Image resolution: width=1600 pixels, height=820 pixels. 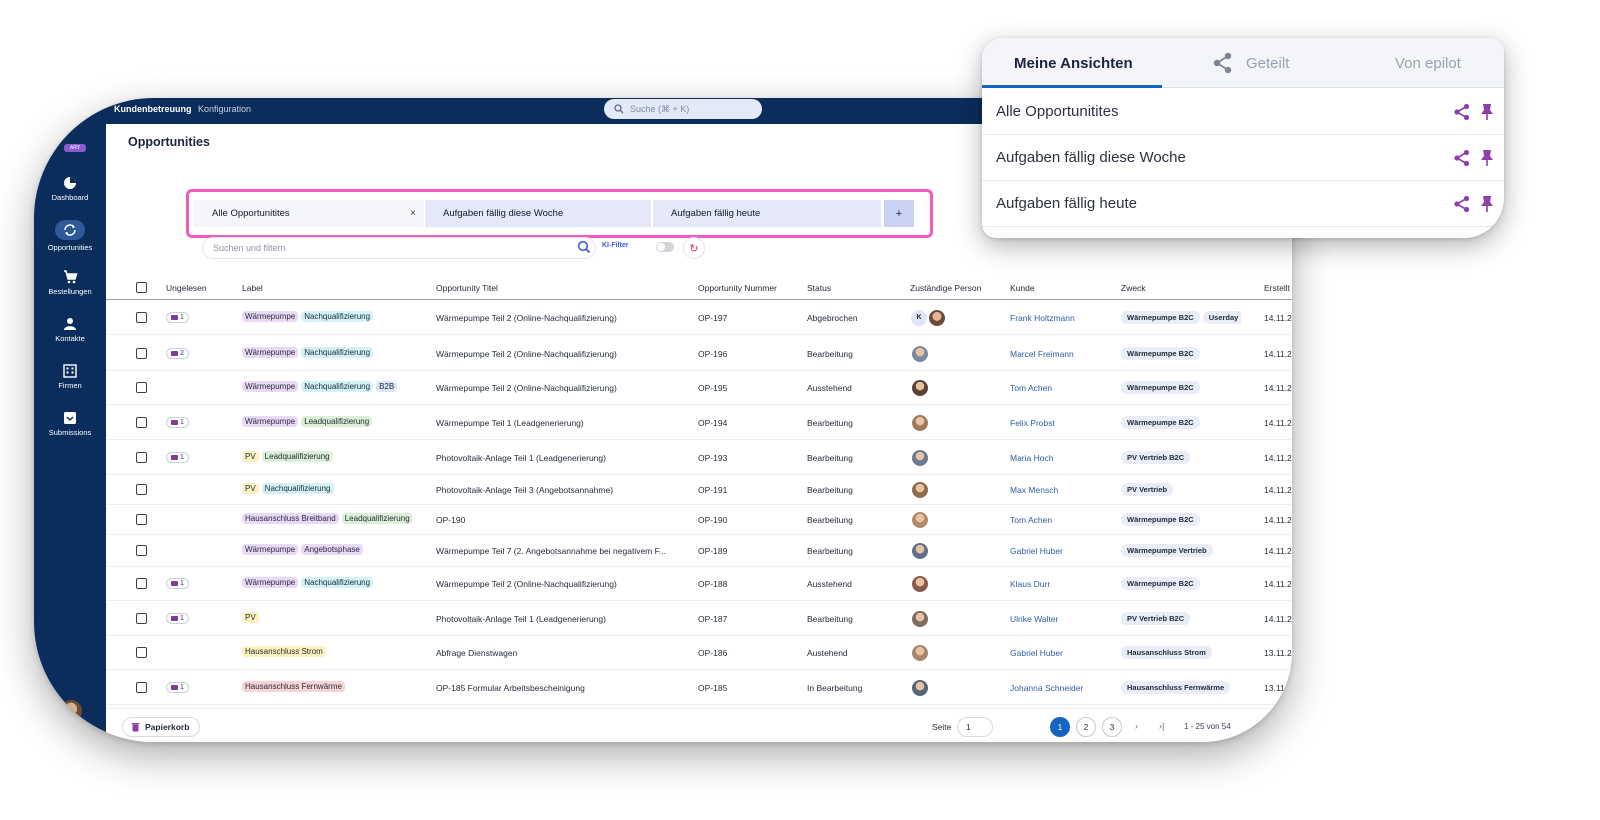 What do you see at coordinates (975, 727) in the screenshot?
I see `page-number-input: 1` at bounding box center [975, 727].